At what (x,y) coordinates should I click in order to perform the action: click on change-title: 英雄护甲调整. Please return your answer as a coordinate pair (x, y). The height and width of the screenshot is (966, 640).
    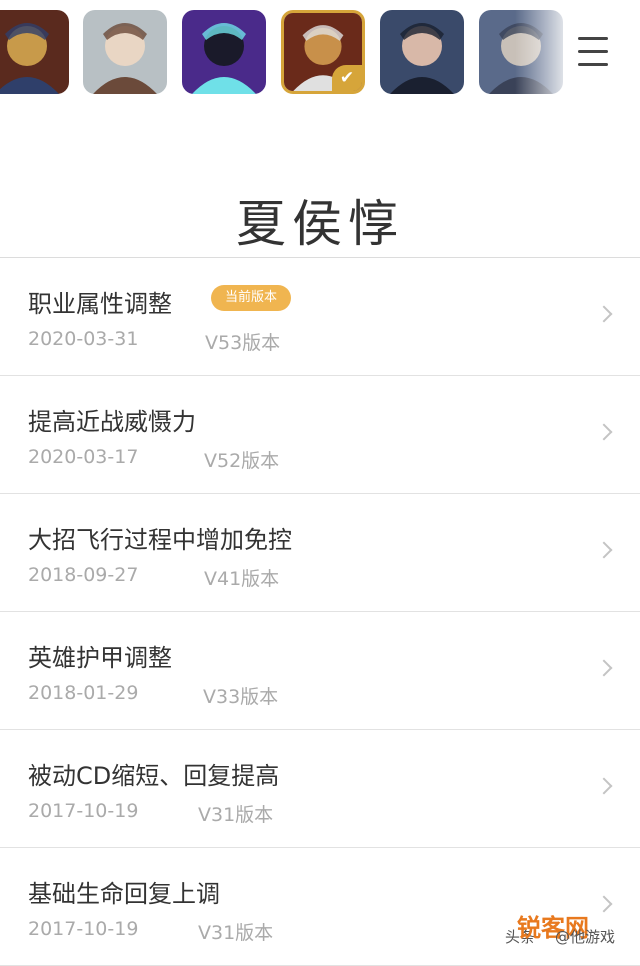
    Looking at the image, I should click on (100, 658).